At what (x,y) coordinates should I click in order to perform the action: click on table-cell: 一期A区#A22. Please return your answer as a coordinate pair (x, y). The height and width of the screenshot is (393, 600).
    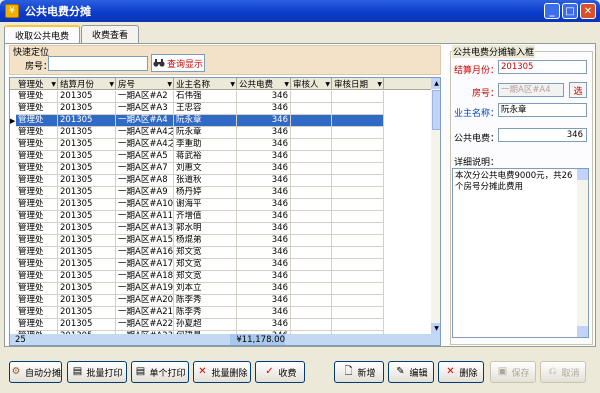
    Looking at the image, I should click on (145, 325).